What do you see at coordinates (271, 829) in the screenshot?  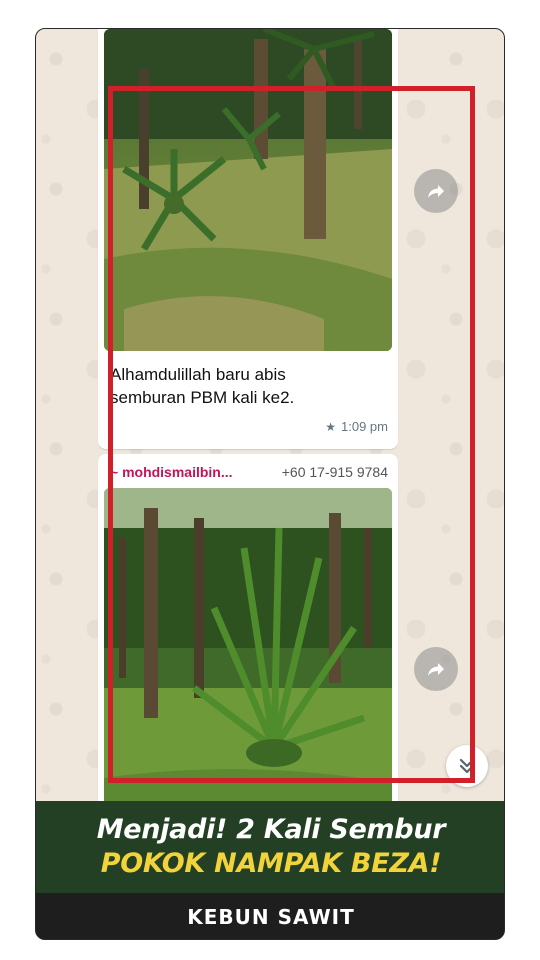 I see `headline-line: Menjadi! 2 Kali Sembur` at bounding box center [271, 829].